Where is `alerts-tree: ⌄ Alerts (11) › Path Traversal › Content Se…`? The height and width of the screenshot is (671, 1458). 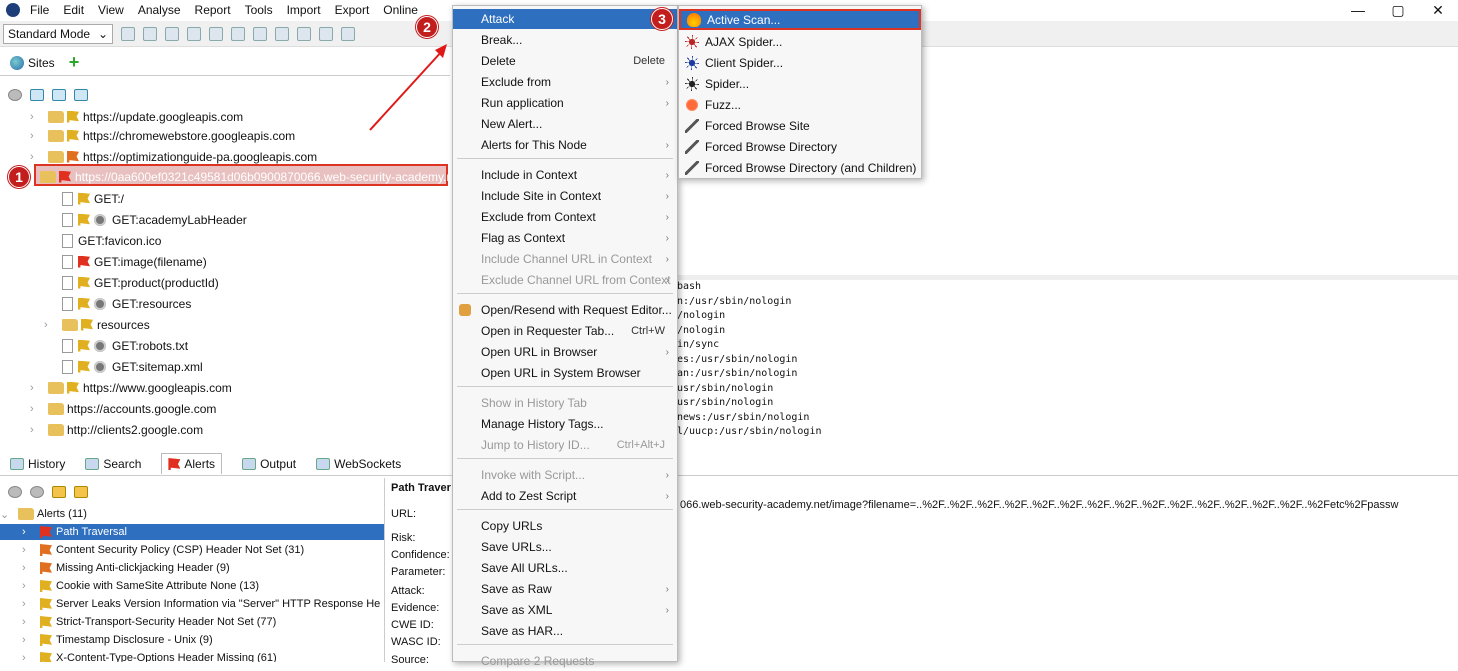 alerts-tree: ⌄ Alerts (11) › Path Traversal › Content Se… is located at coordinates (192, 584).